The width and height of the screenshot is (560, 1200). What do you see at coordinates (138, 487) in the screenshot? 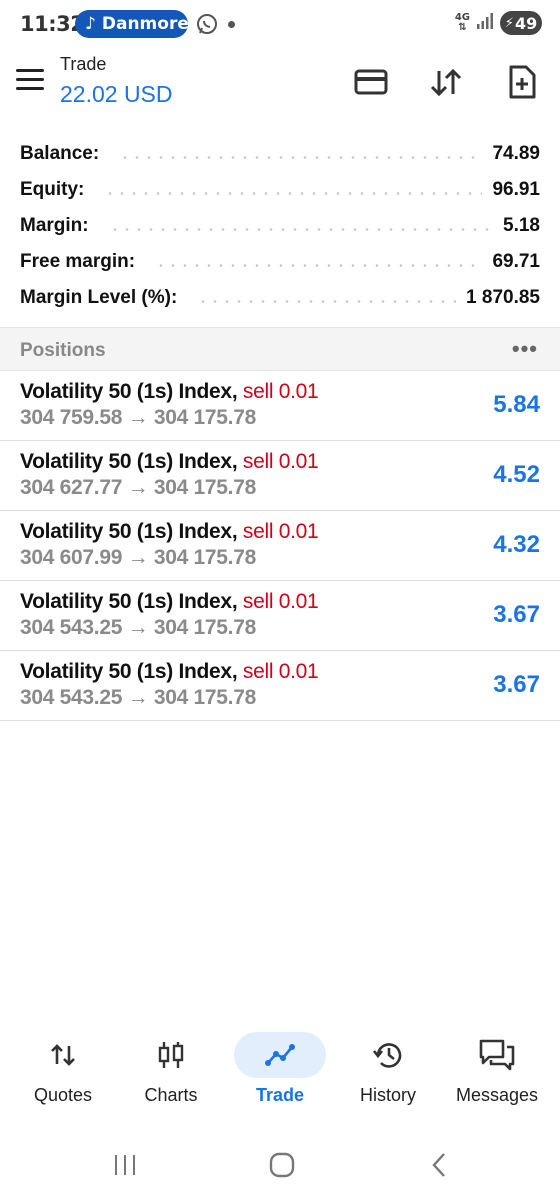
I see `position-prices: 304 627.77 → 304 175.78` at bounding box center [138, 487].